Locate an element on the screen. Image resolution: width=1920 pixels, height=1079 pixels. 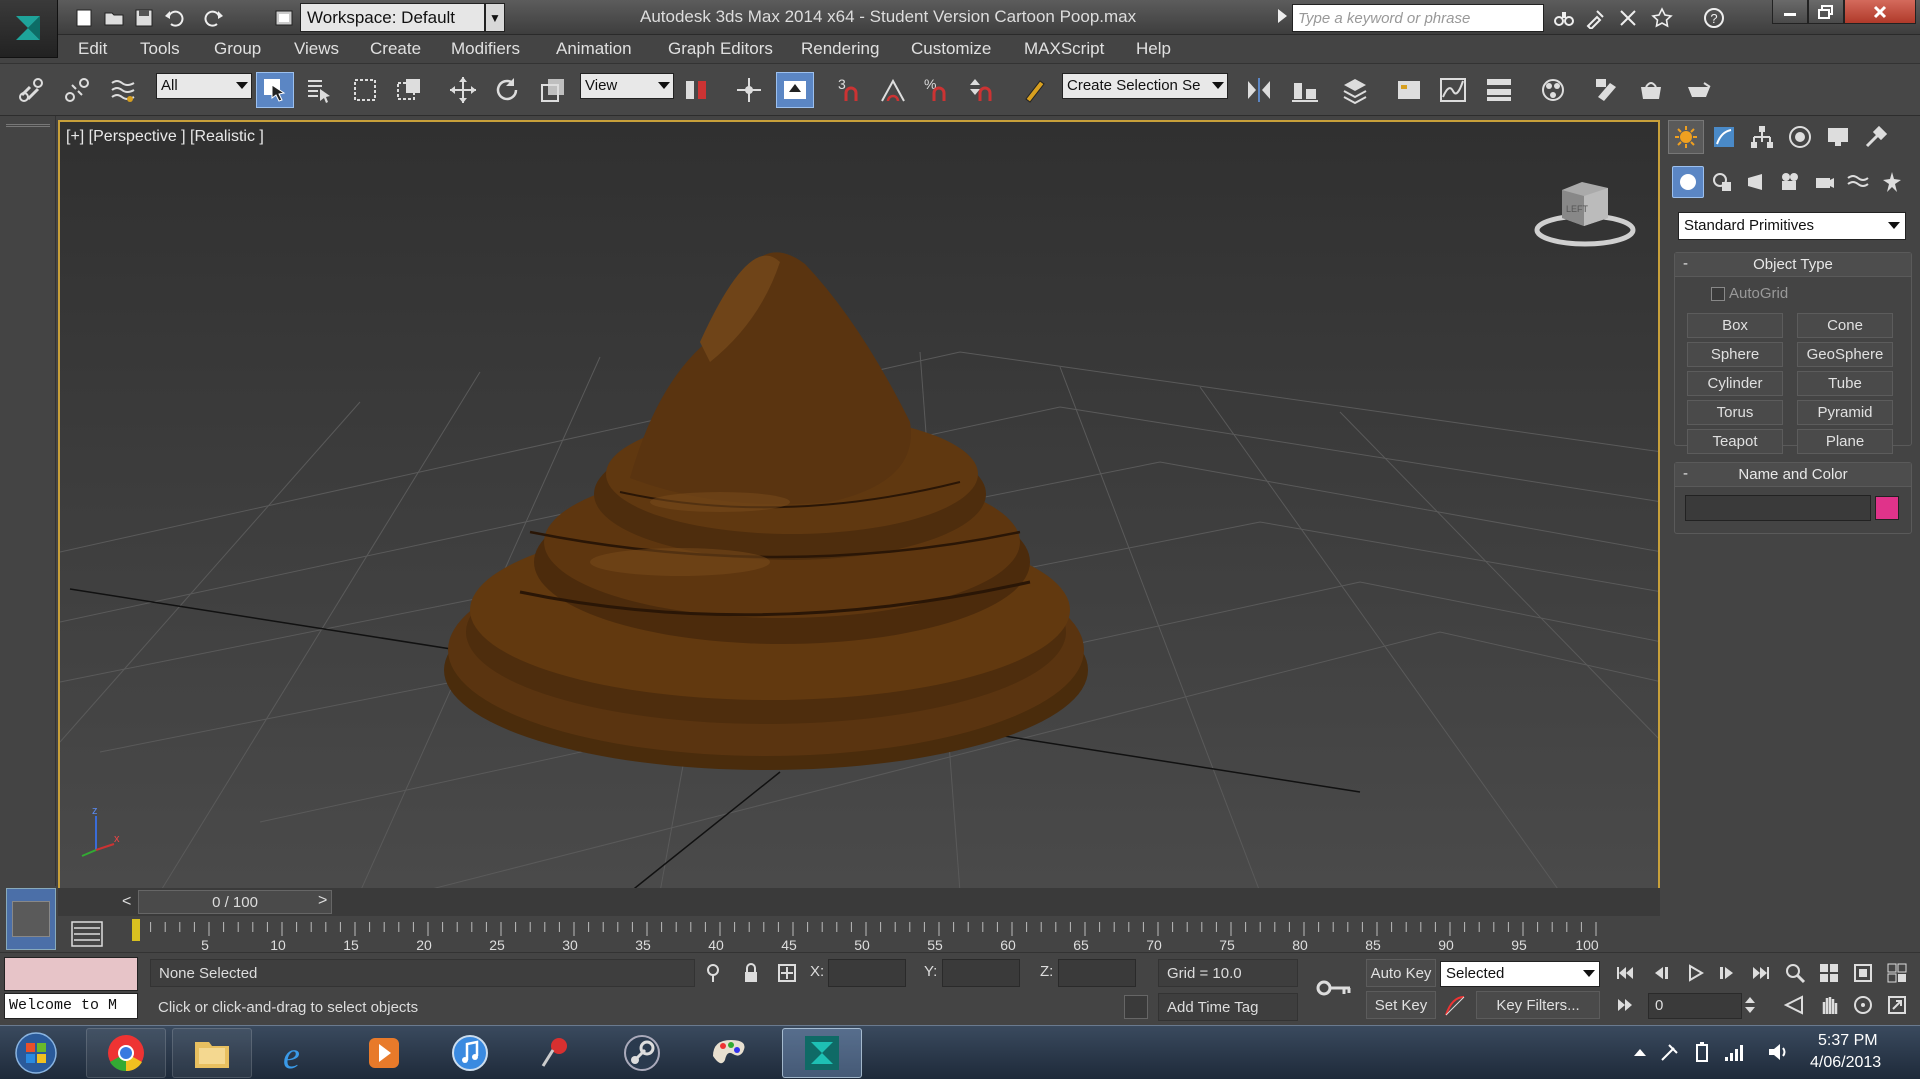
plane-button: Plane is located at coordinates (1845, 441).